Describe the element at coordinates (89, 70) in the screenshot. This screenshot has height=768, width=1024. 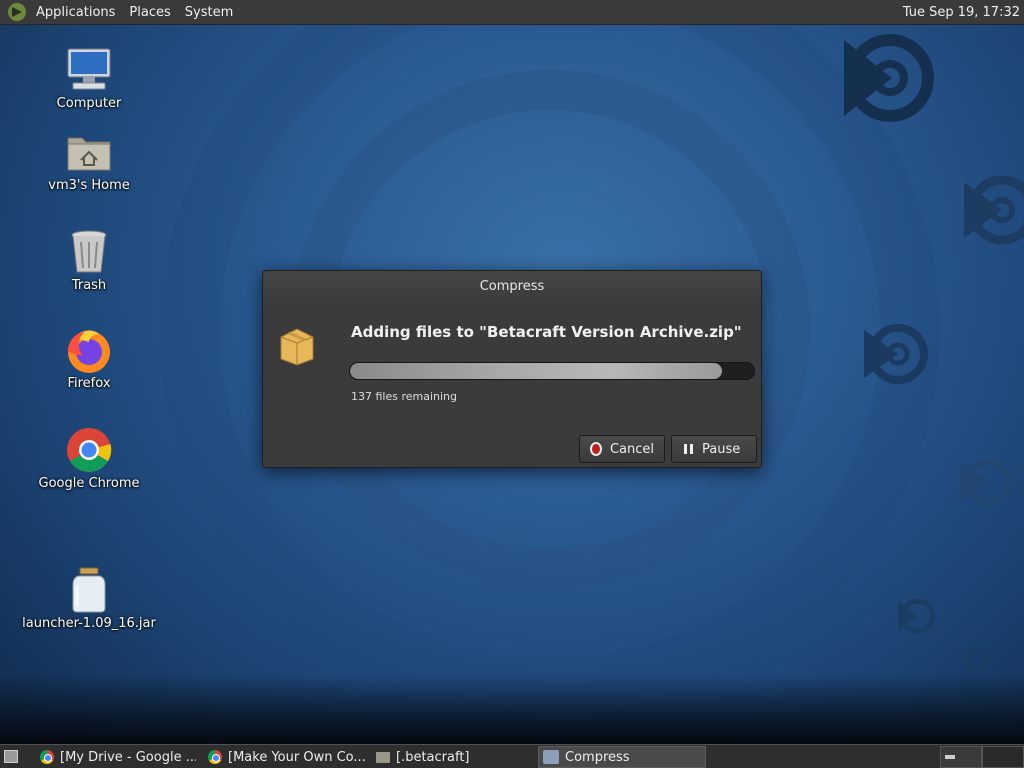
I see `computer-icon` at that location.